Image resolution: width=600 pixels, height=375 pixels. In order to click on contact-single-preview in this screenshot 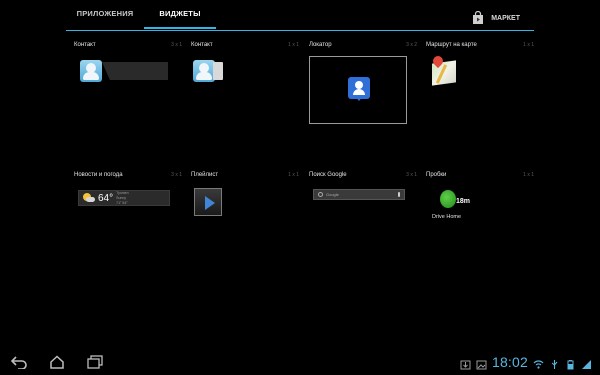, I will do `click(209, 72)`.